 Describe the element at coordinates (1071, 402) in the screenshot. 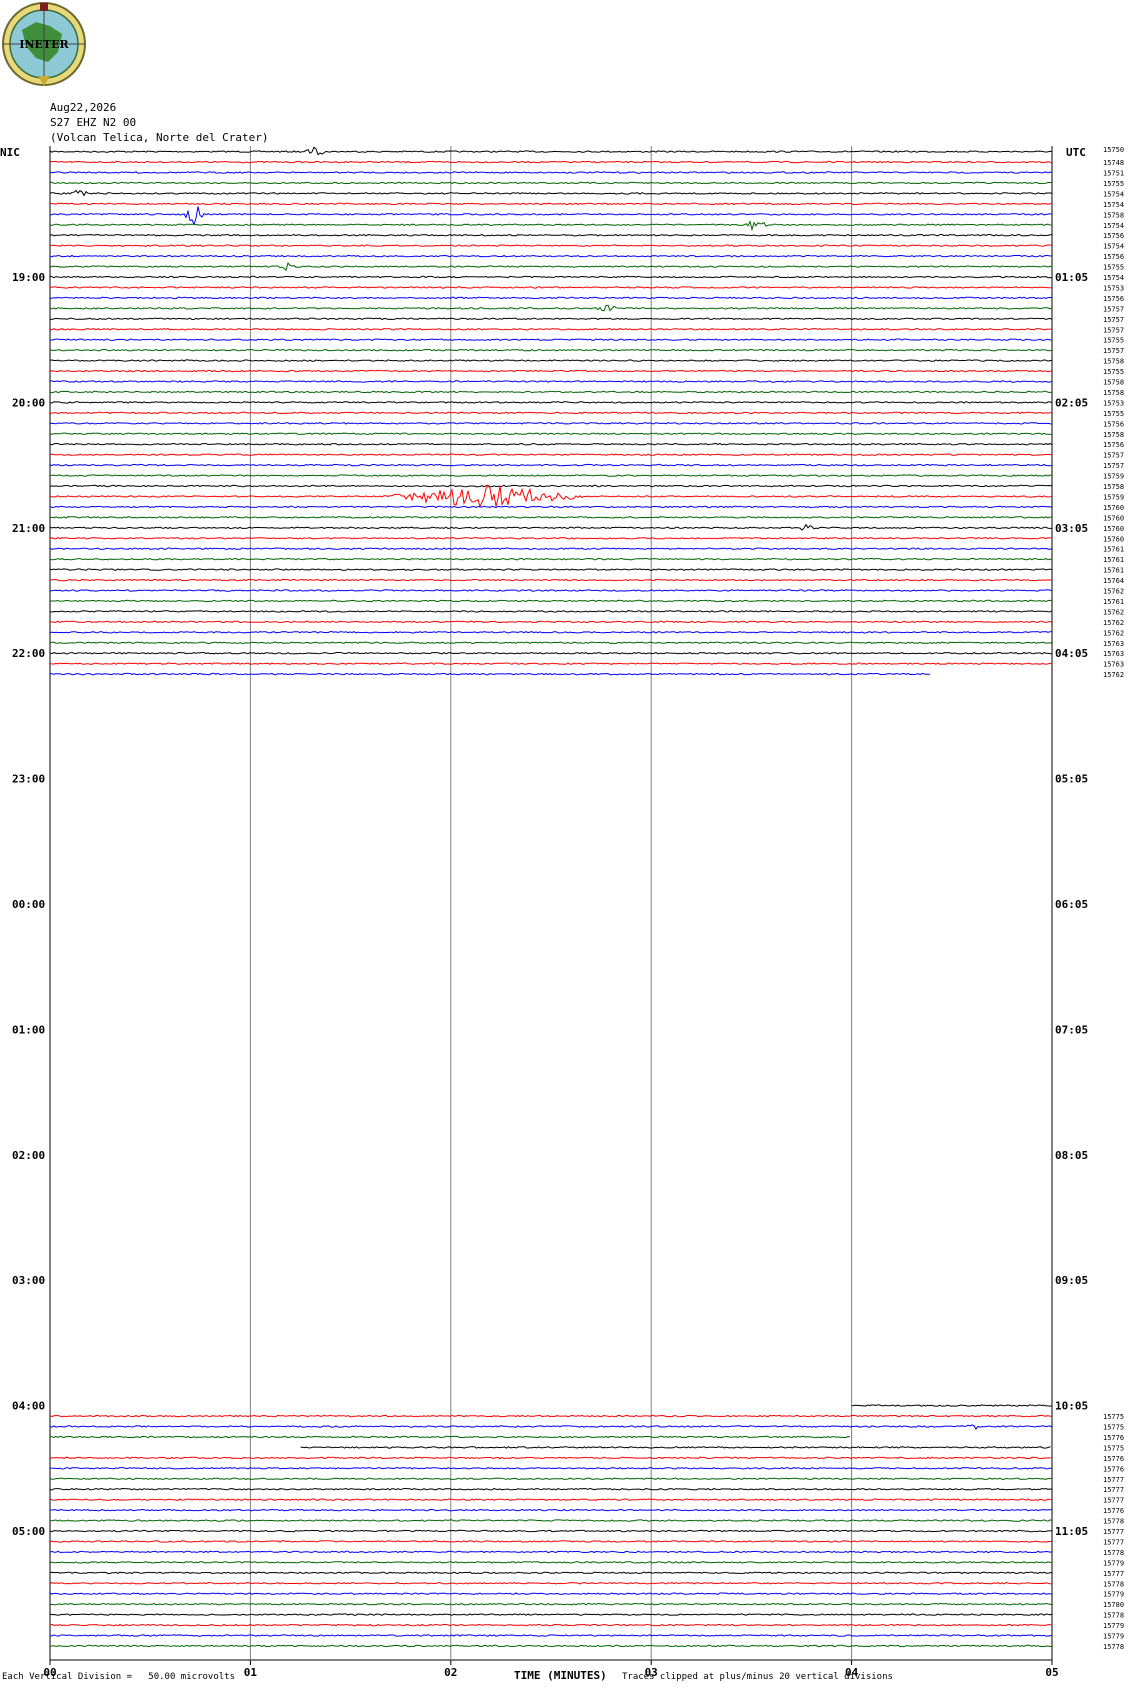

I see `right-hour-label: 02:05` at that location.